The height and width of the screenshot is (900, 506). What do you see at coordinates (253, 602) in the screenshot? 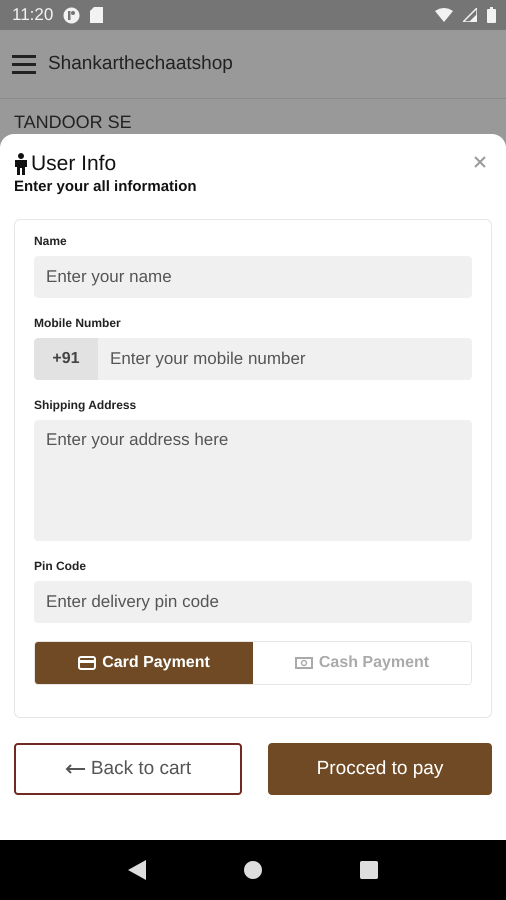
I see `input-field: Enter delivery pin code` at bounding box center [253, 602].